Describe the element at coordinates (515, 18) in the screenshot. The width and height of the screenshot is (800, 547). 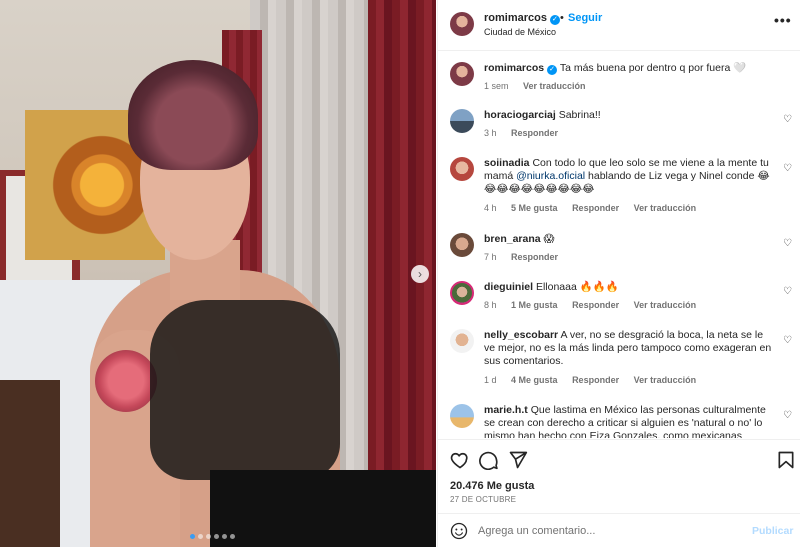
I see `author-username-text: romimarcos` at that location.